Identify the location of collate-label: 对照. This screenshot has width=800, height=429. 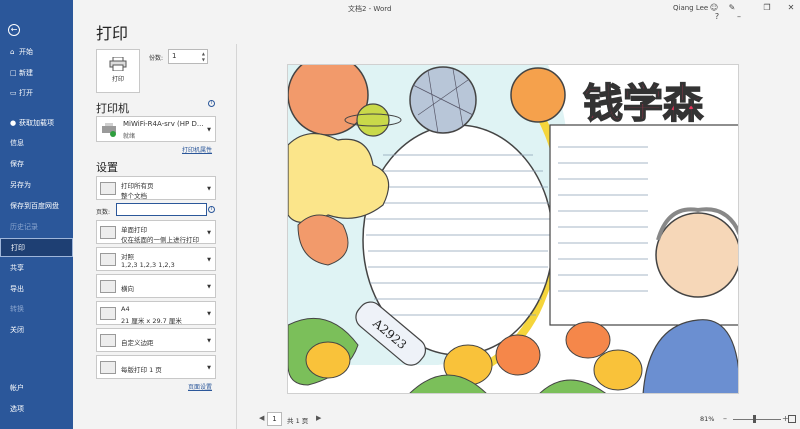
(127, 257).